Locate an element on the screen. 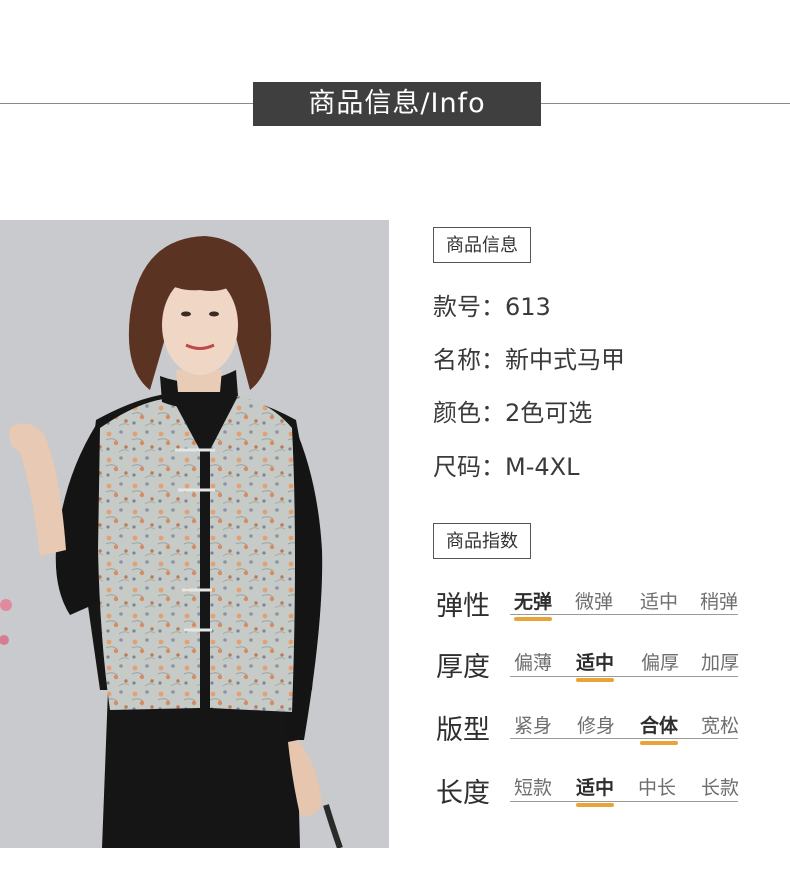  info-row-color: 颜色：2色可选 is located at coordinates (512, 410).